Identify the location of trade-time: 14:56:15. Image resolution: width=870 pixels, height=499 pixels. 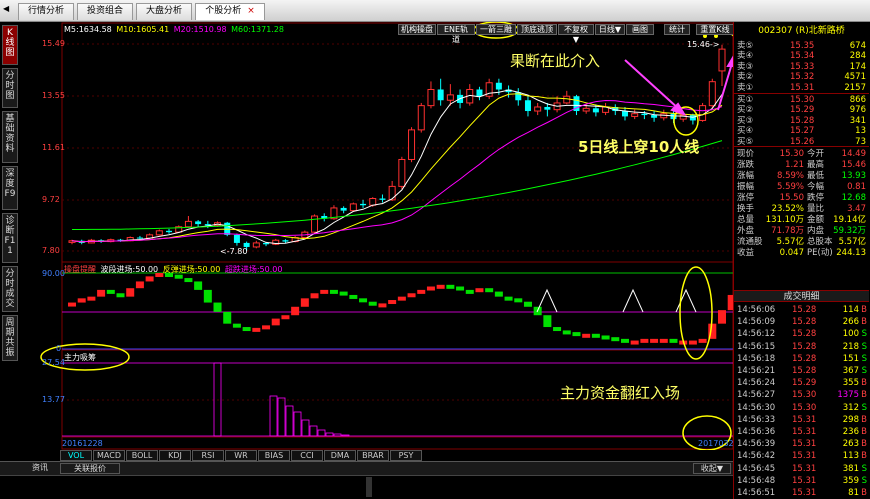
(756, 346).